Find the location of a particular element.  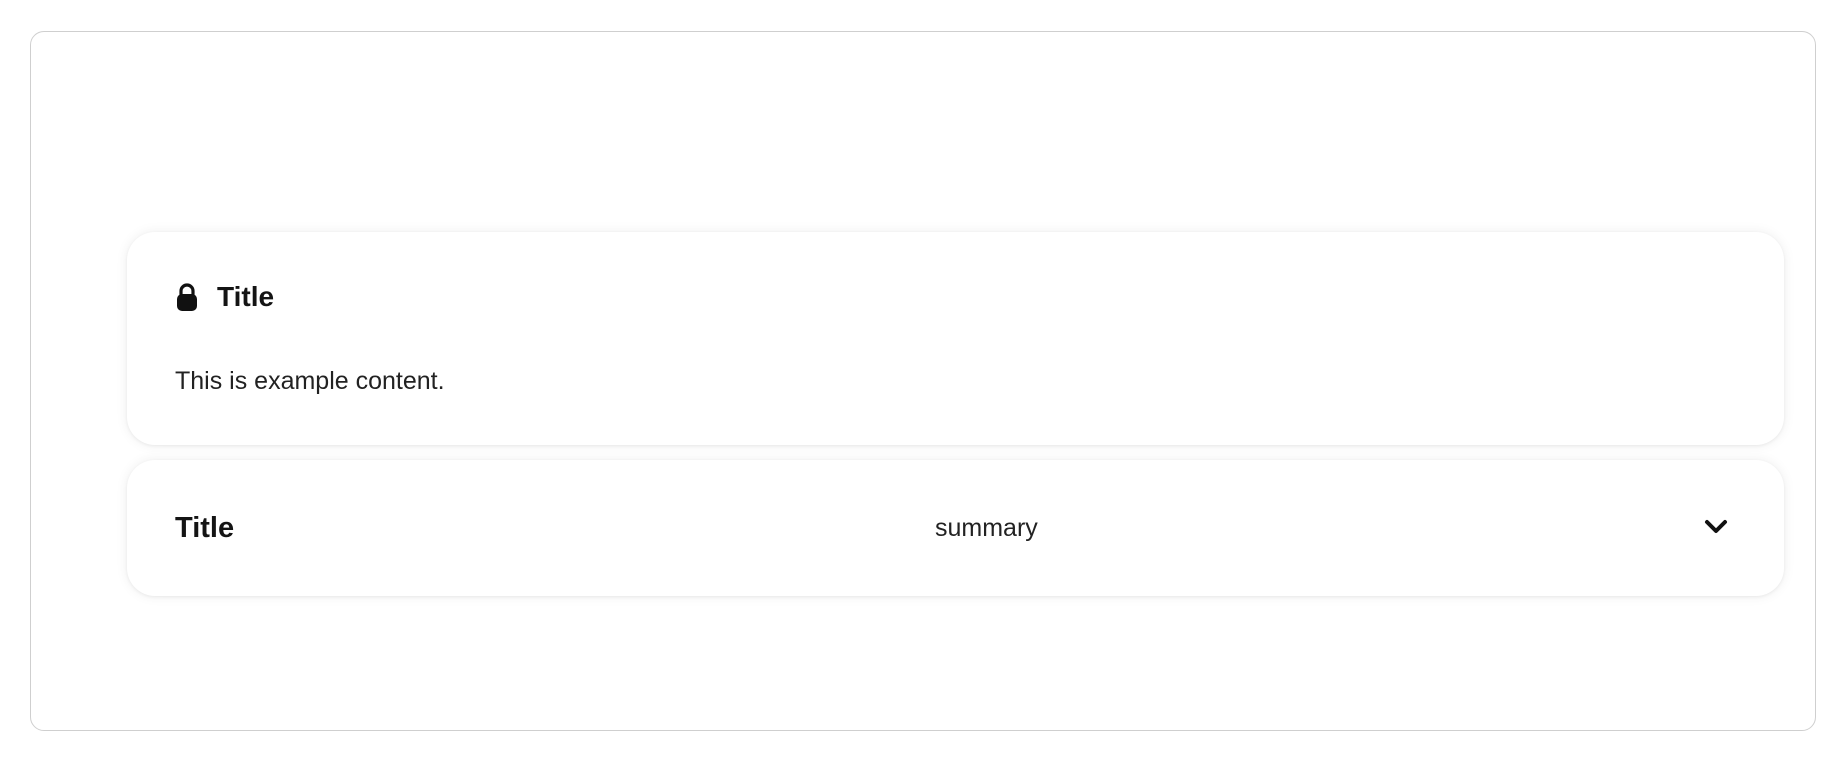

collapsed-card-summary: summary is located at coordinates (986, 528).